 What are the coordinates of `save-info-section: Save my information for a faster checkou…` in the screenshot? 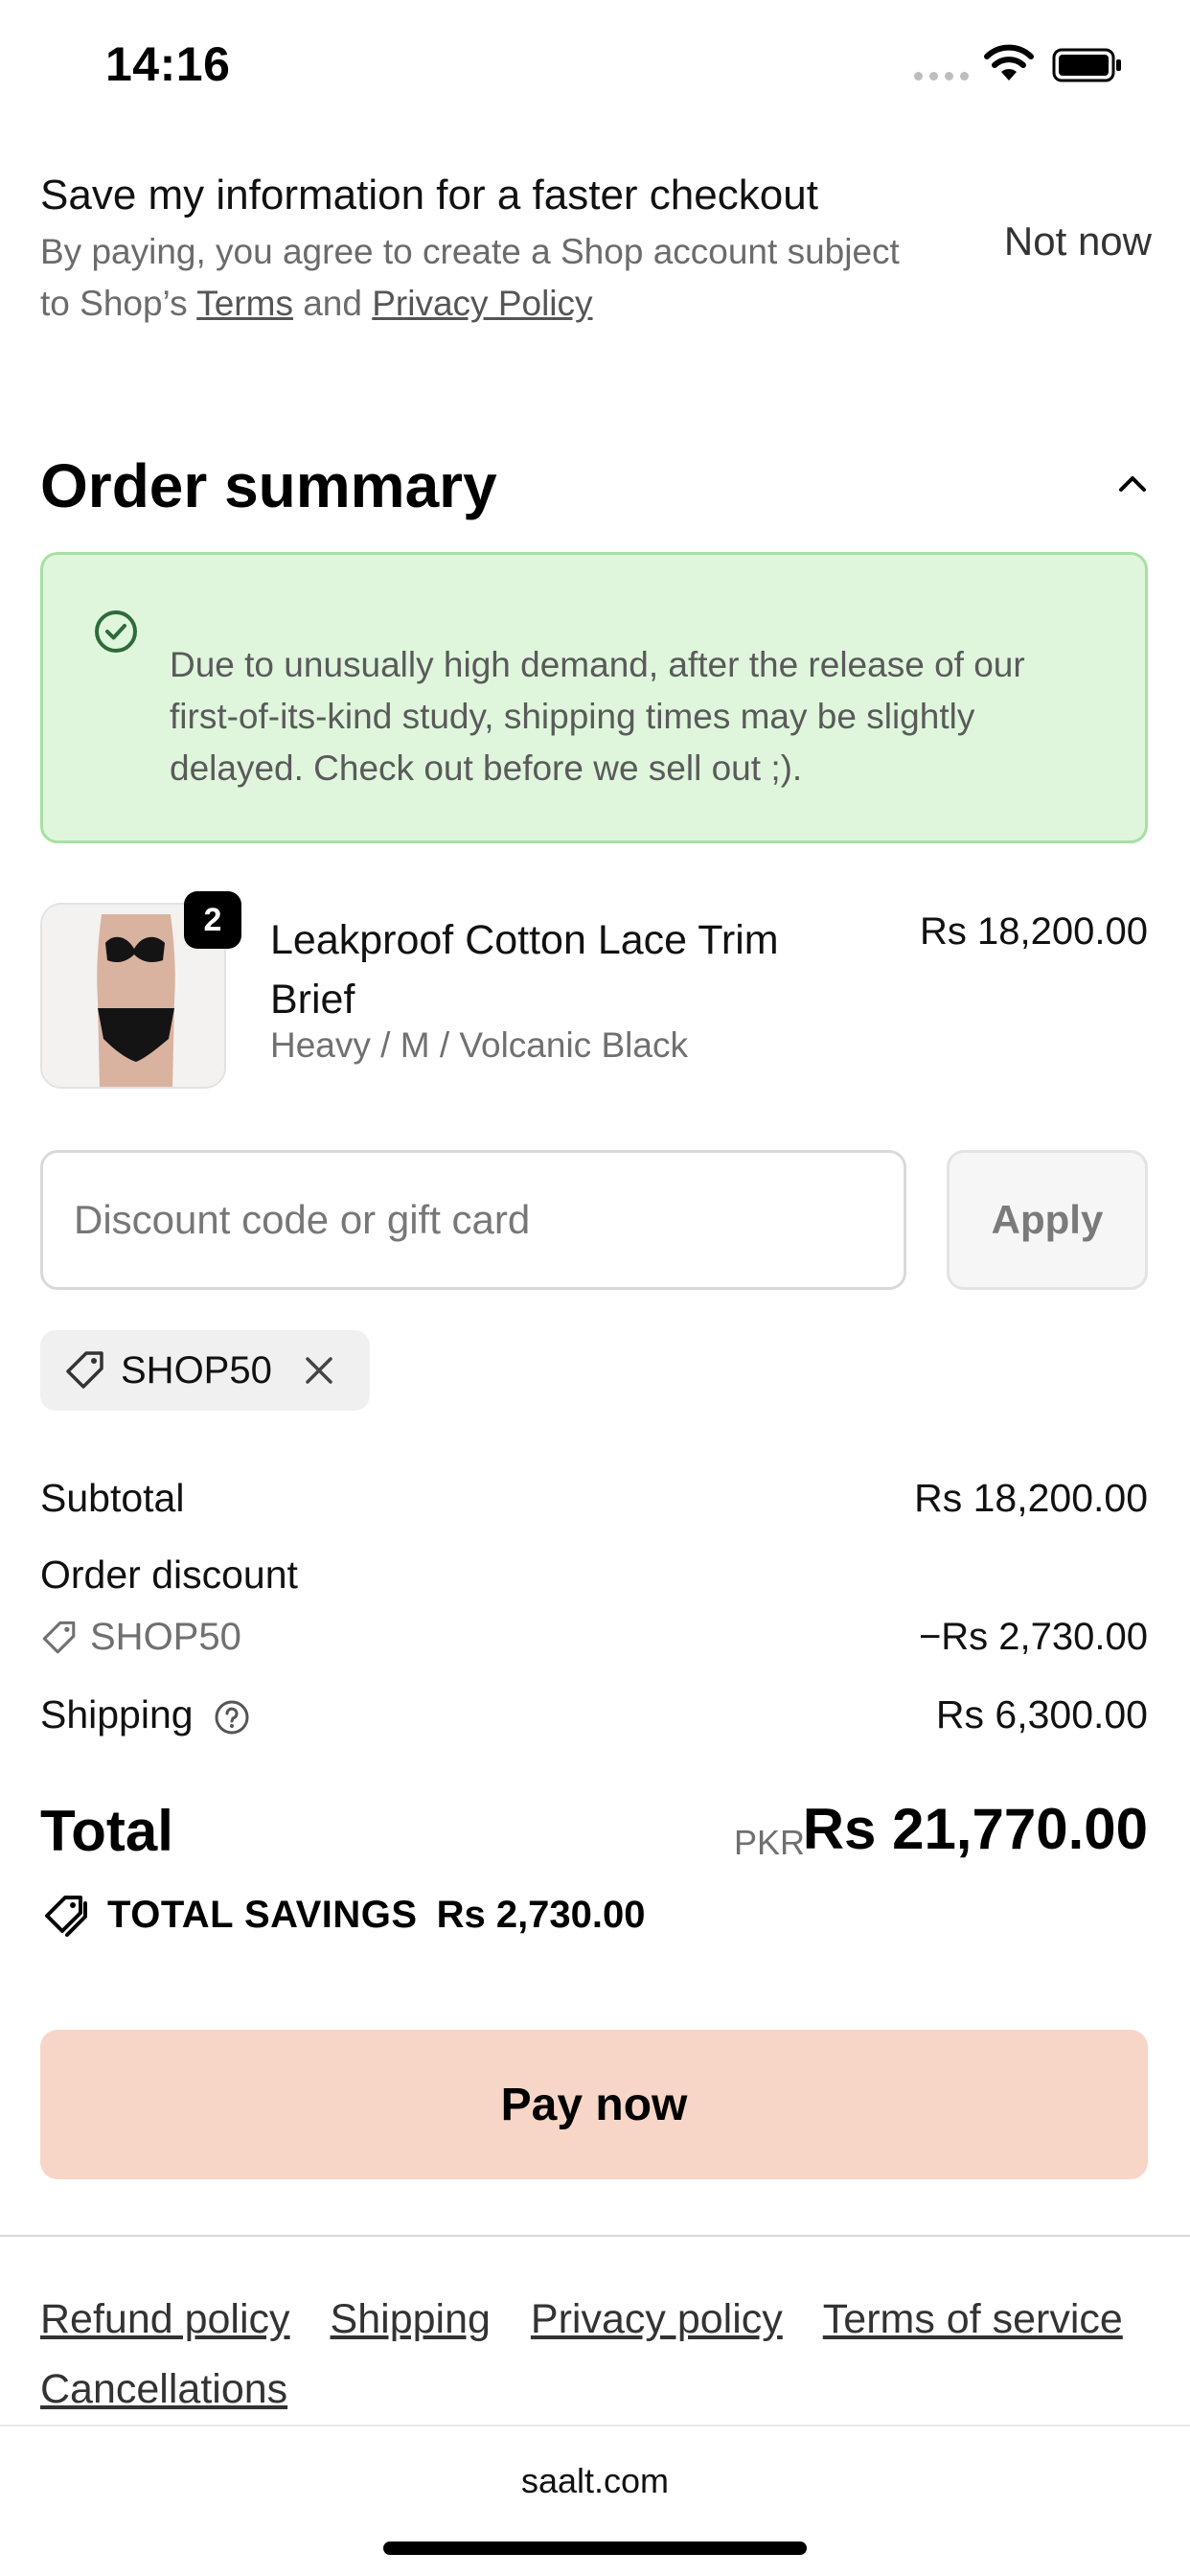 It's located at (596, 249).